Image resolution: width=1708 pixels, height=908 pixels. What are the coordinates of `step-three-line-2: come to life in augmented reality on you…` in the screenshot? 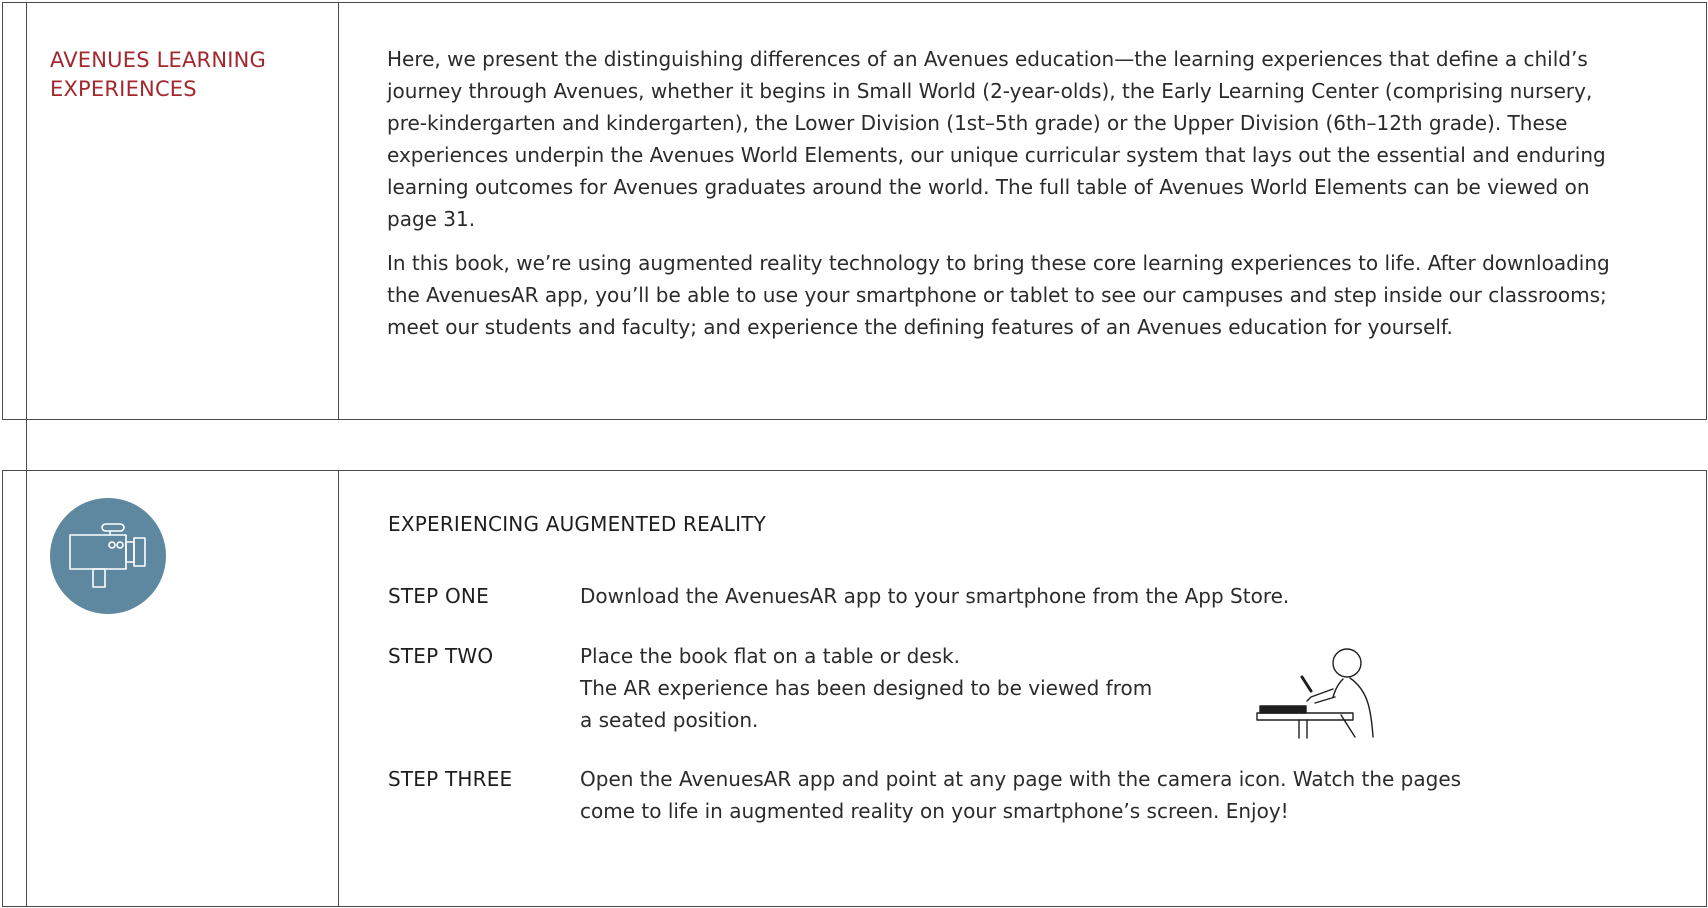 It's located at (934, 811).